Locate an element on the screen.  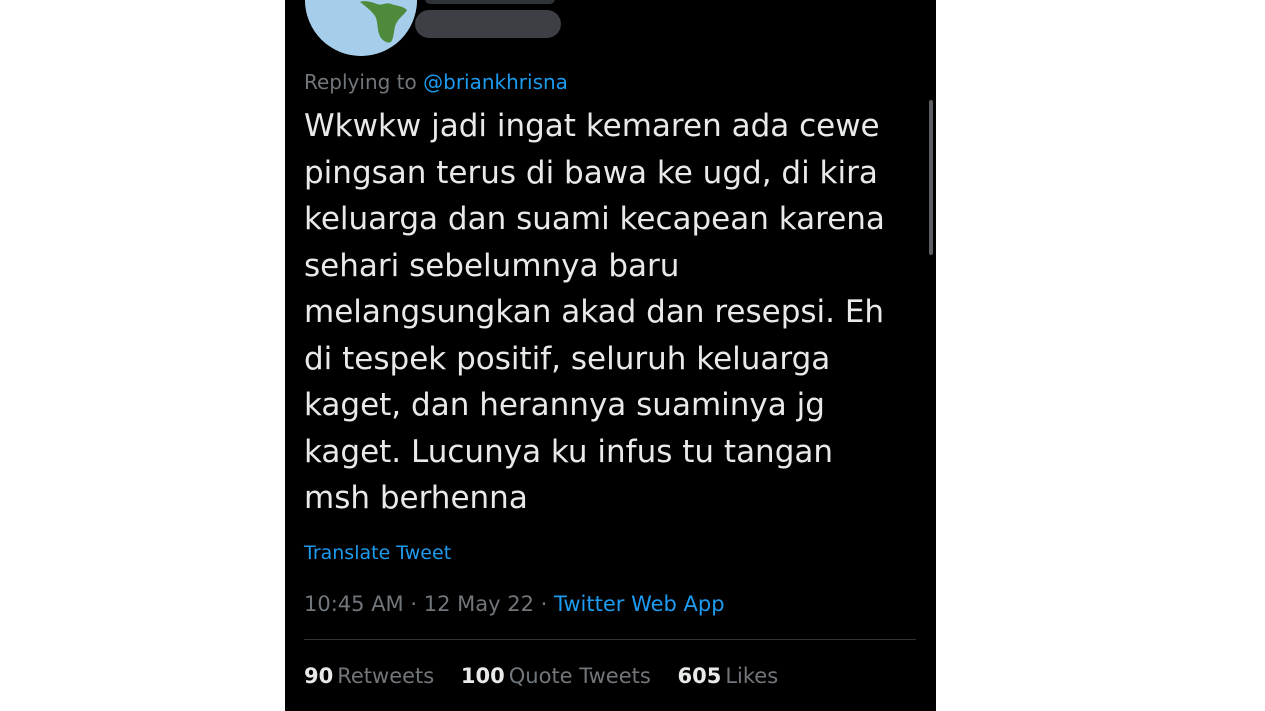
likes-label: Likes is located at coordinates (752, 676).